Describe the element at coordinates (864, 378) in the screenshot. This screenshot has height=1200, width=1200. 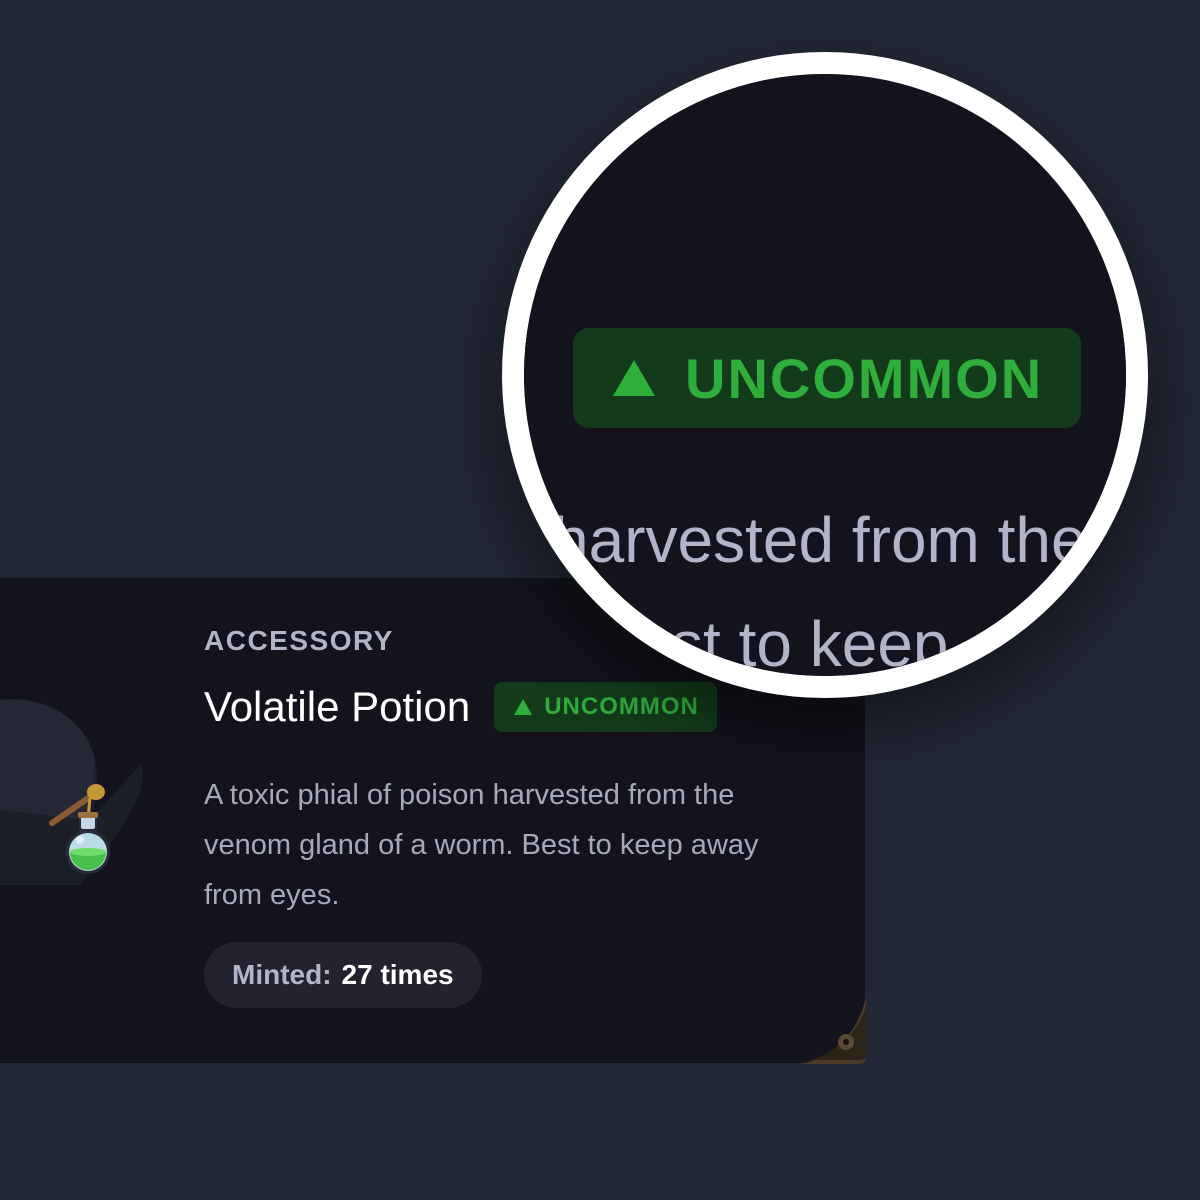
I see `magnified-rarity-label: UNCOMMON` at that location.